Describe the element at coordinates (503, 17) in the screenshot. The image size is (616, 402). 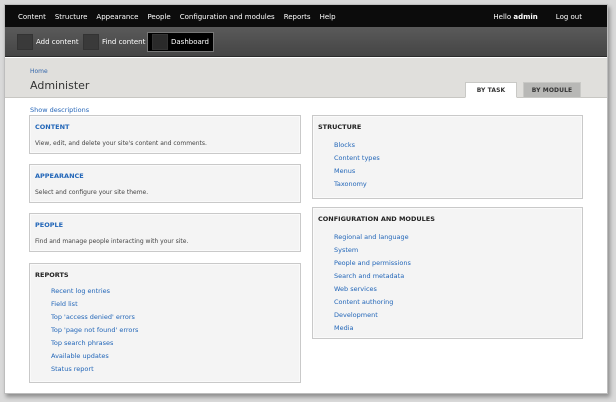
I see `greeting-prefix: Hello` at that location.